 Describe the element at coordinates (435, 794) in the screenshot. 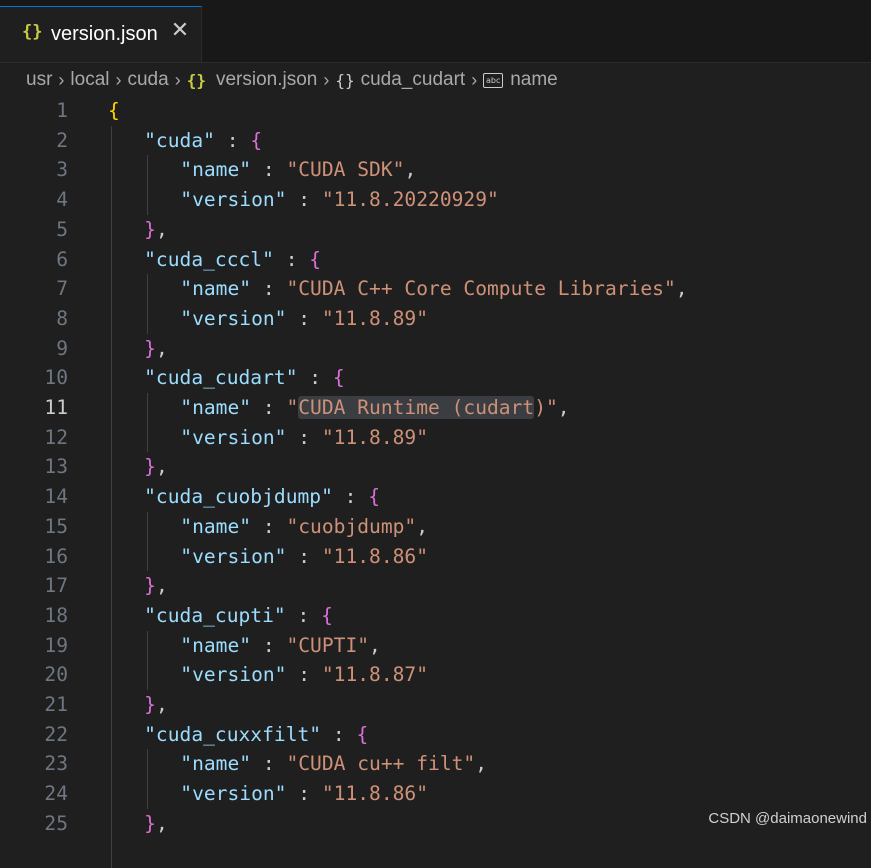

I see `code-line: 24 "version" : "11.8.86"` at that location.